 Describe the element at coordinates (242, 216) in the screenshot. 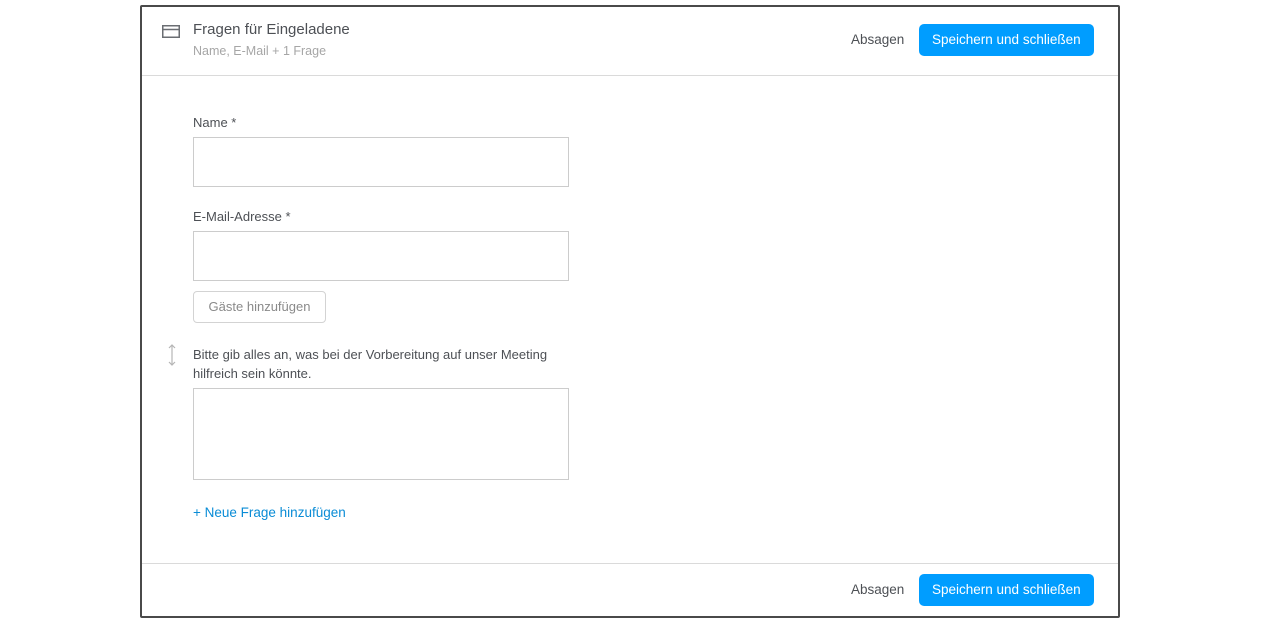

I see `email-label: E-Mail-Adresse *` at that location.